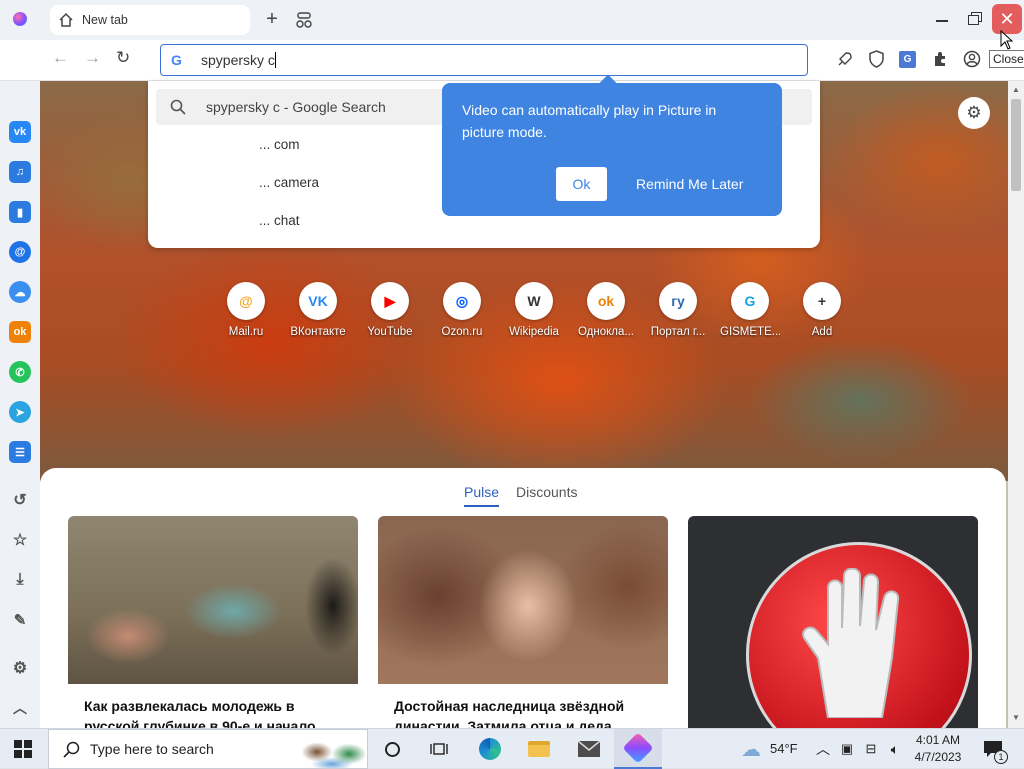 This screenshot has height=769, width=1024. I want to click on site-icon: ▶, so click(390, 301).